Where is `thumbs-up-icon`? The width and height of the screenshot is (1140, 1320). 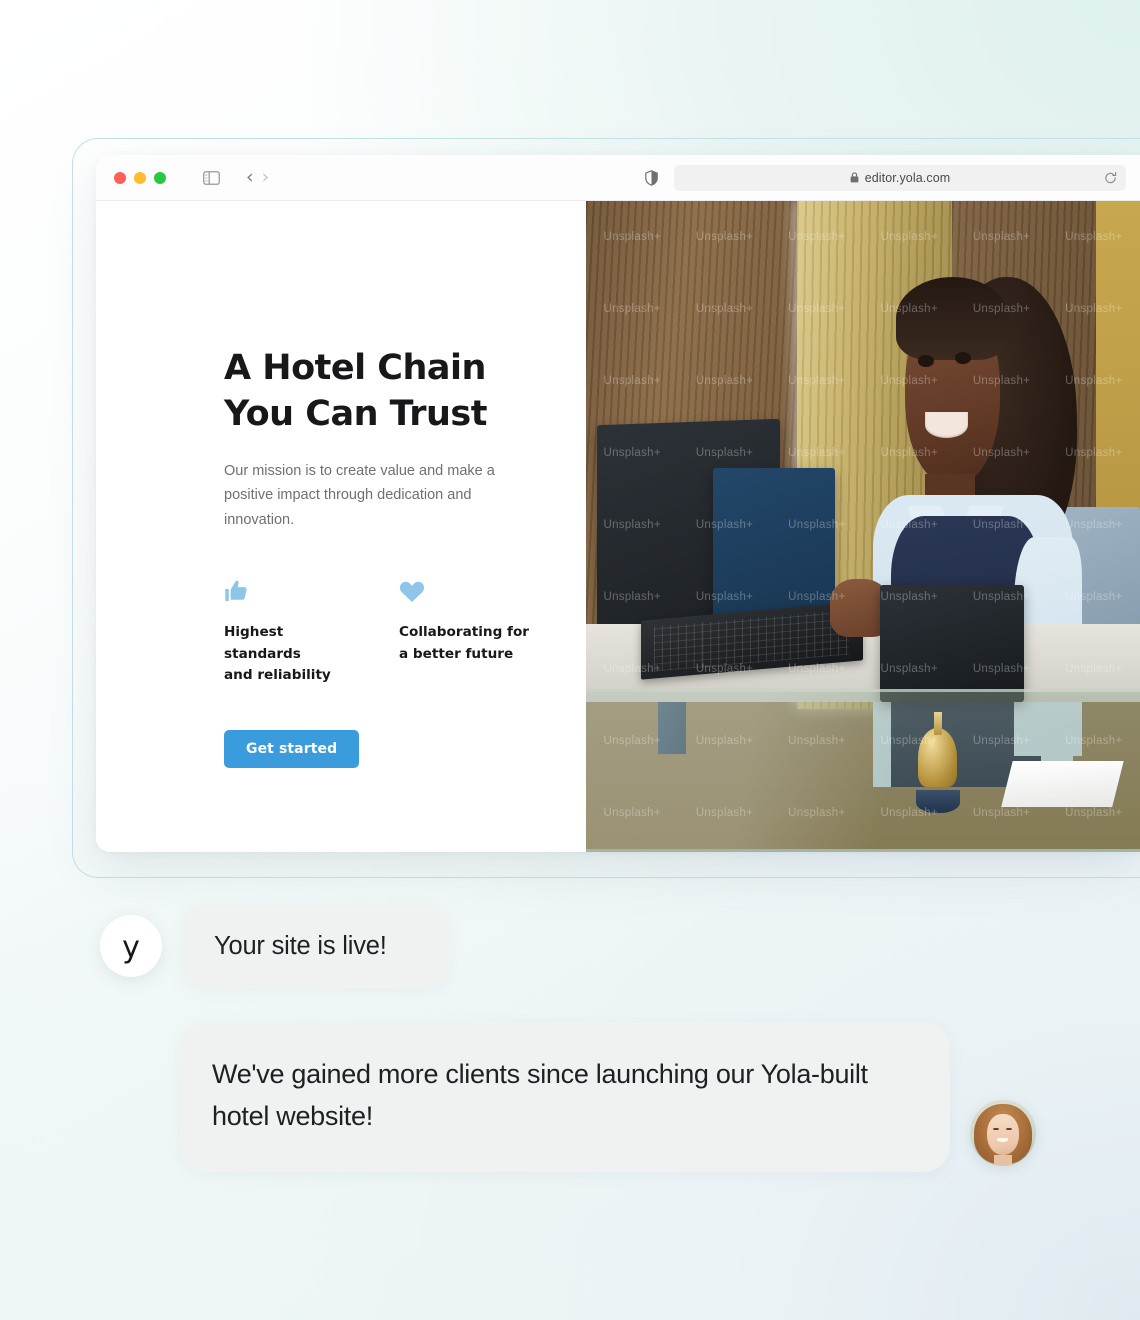
thumbs-up-icon is located at coordinates (291, 589).